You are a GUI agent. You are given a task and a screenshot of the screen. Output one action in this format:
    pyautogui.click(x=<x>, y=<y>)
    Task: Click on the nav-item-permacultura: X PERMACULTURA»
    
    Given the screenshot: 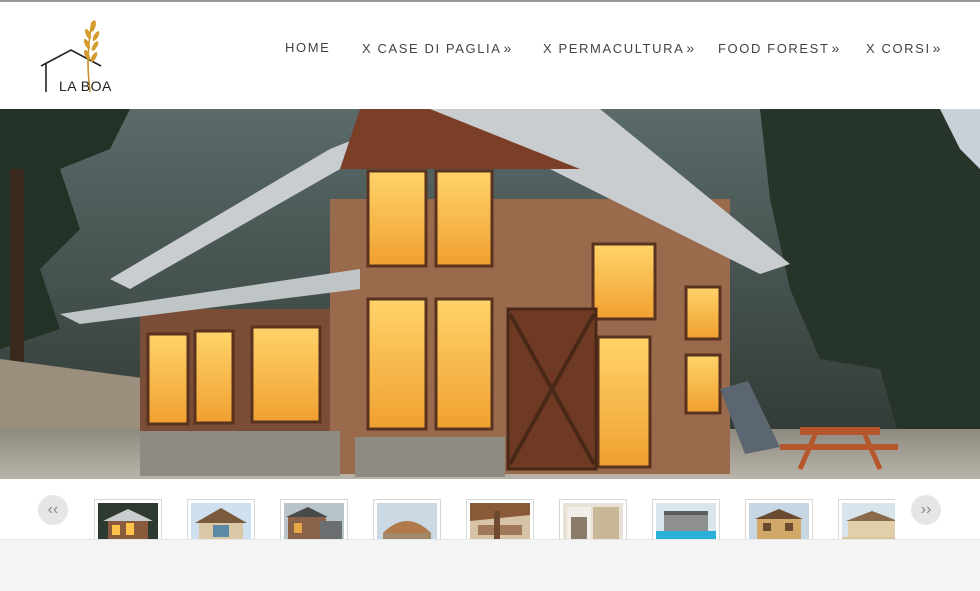 What is the action you would take?
    pyautogui.click(x=618, y=48)
    